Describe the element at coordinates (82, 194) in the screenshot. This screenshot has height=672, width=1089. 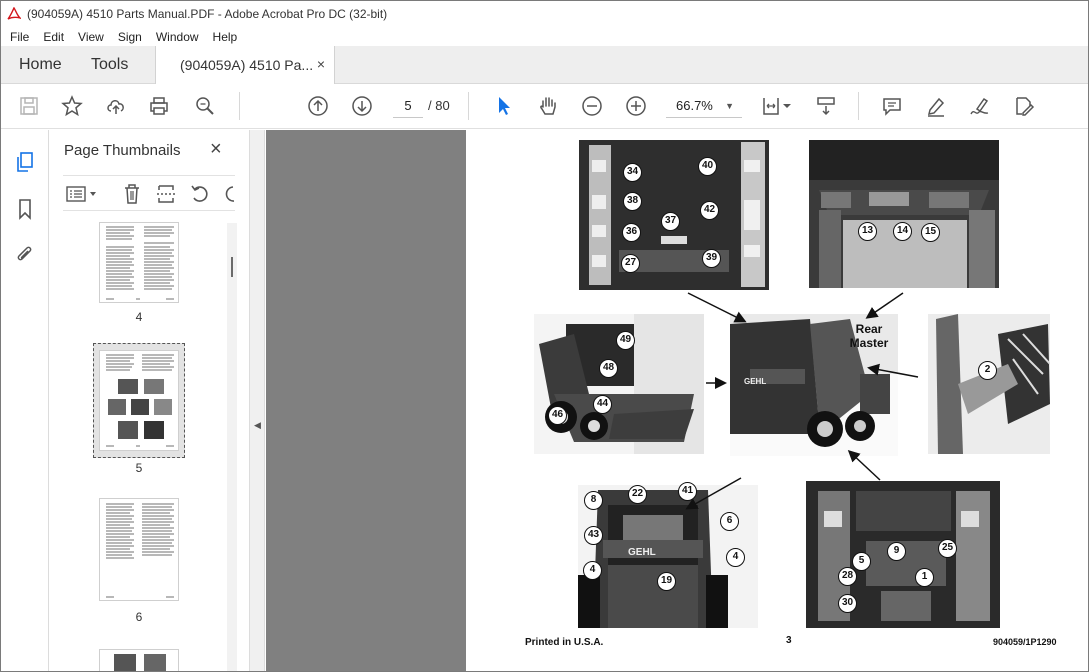
I see `thumbnail-options-icon` at that location.